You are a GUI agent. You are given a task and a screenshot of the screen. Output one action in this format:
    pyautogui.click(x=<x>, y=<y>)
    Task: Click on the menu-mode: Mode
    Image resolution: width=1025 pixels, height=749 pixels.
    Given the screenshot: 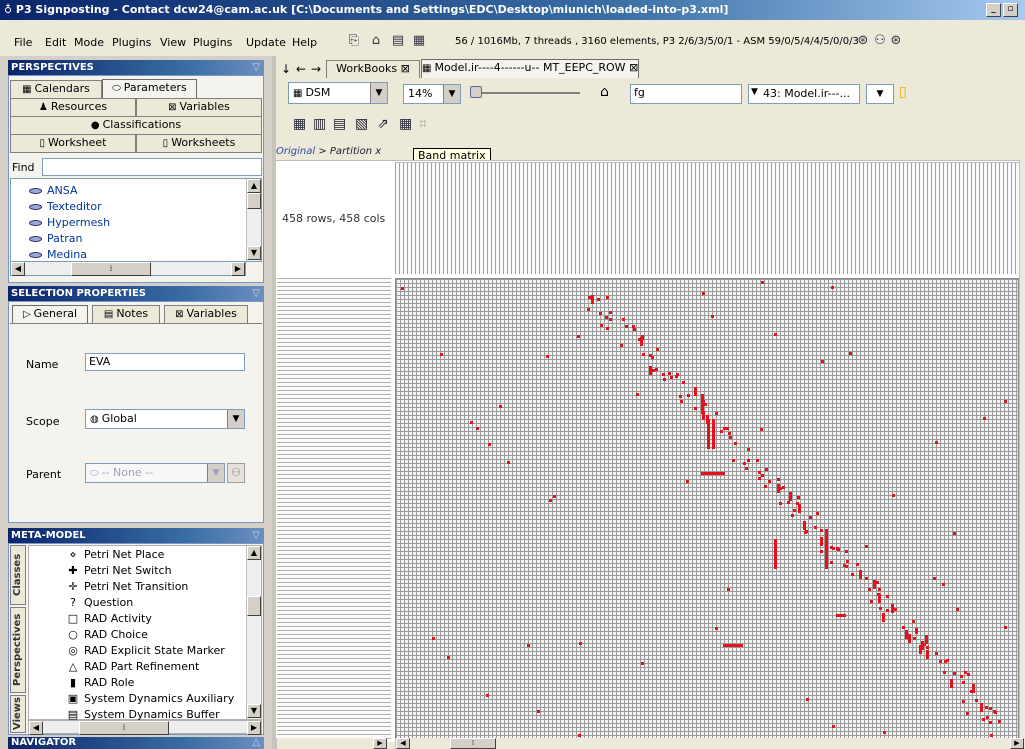 What is the action you would take?
    pyautogui.click(x=89, y=42)
    